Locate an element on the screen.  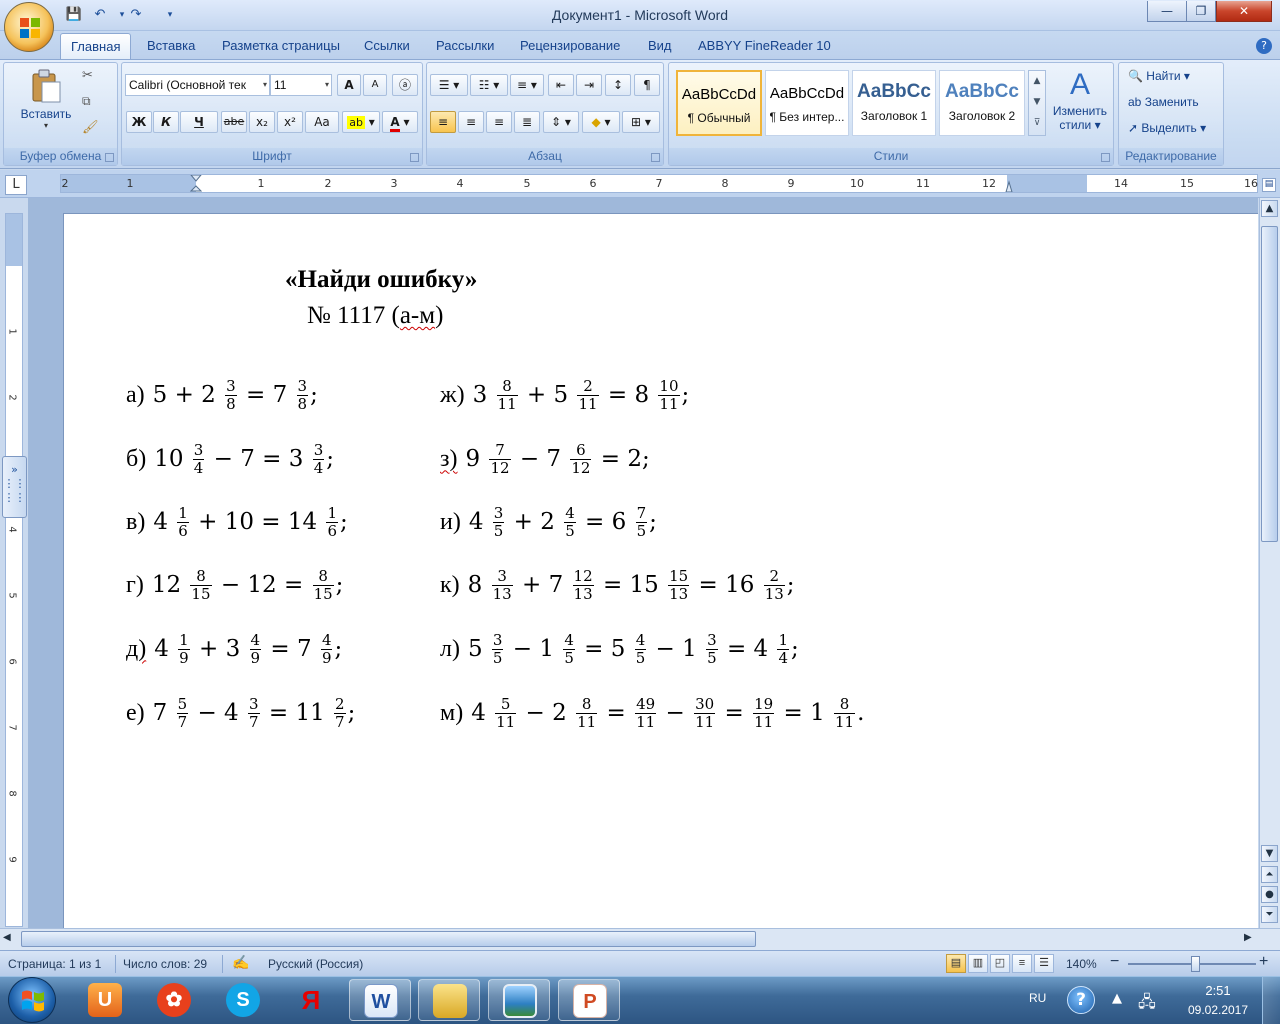
decrease-indent-button: ⇤ is located at coordinates (561, 85).